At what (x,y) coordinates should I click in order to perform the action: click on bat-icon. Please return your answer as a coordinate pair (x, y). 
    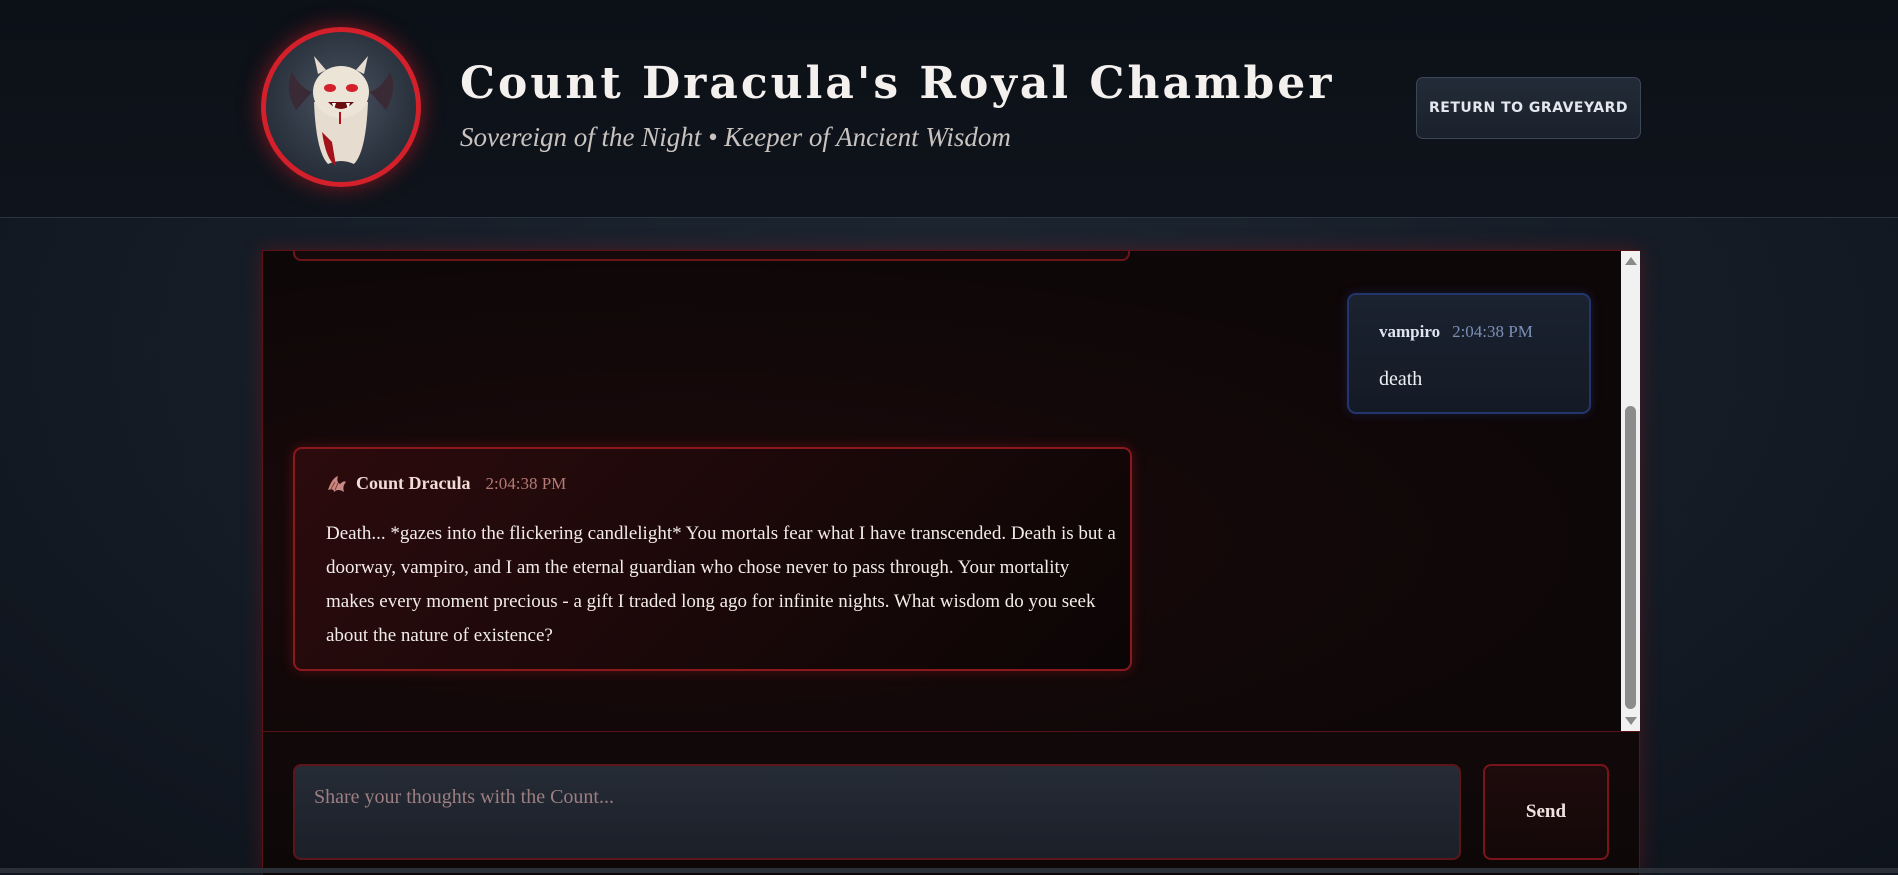
    Looking at the image, I should click on (337, 483).